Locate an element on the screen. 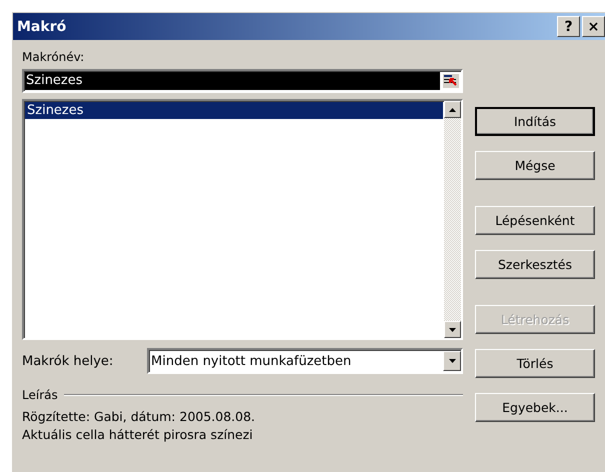 The width and height of the screenshot is (605, 472). macros-in-dropdown: Minden nyitott munkafüzetben is located at coordinates (305, 361).